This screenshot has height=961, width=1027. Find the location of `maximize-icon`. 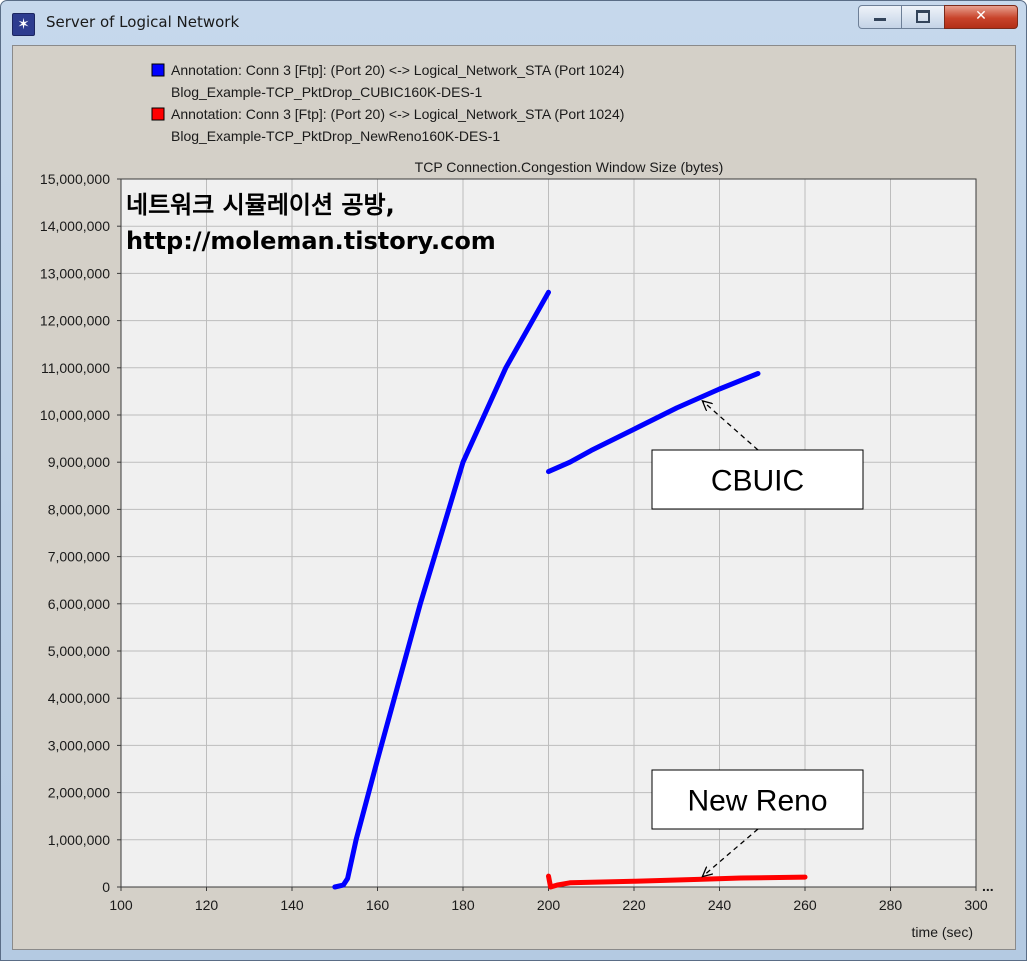

maximize-icon is located at coordinates (923, 16).